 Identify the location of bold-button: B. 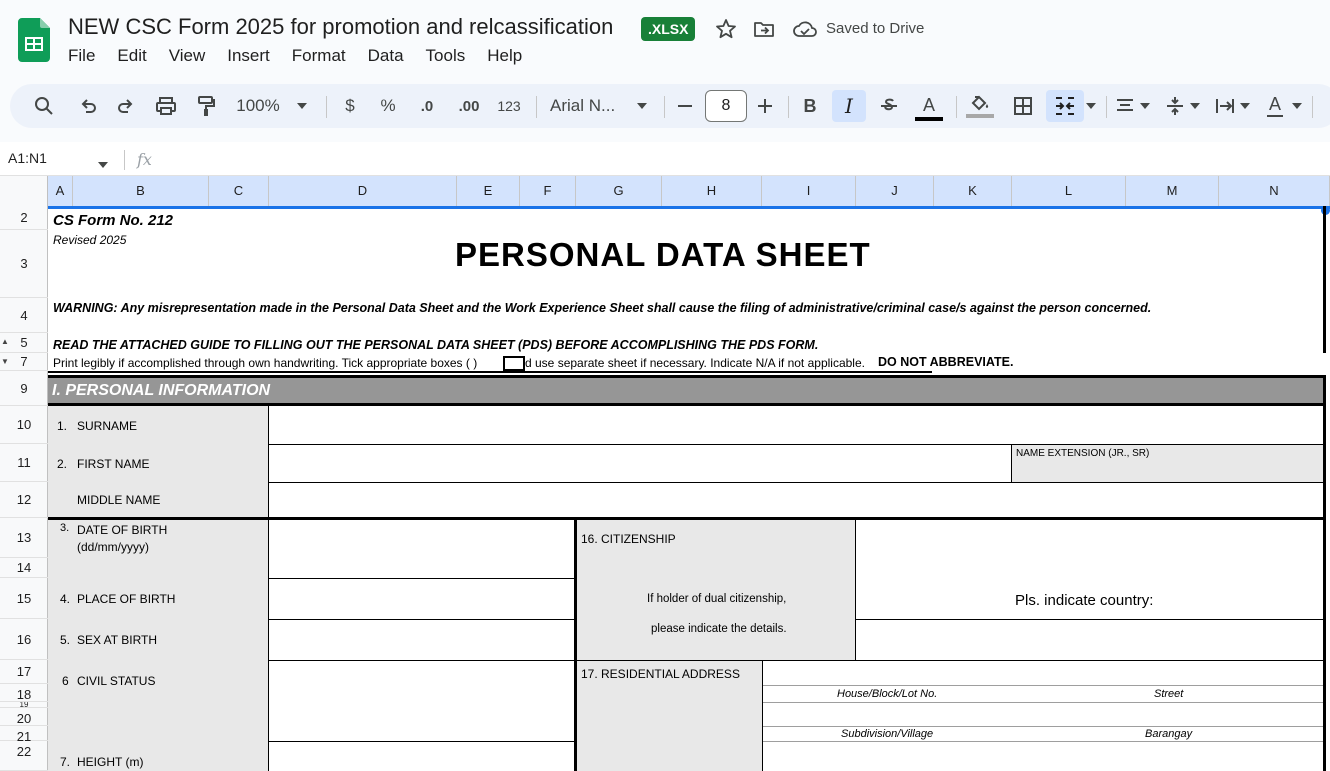
(810, 106).